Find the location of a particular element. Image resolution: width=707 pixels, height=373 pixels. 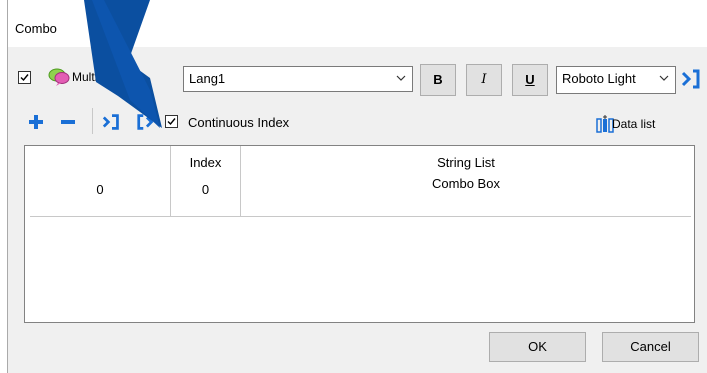

speech-bubble-icon is located at coordinates (59, 77).